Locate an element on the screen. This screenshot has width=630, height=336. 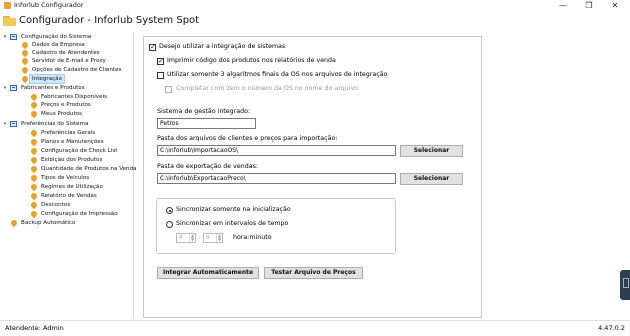
window-title: Inforlub Configurador is located at coordinates (49, 5).